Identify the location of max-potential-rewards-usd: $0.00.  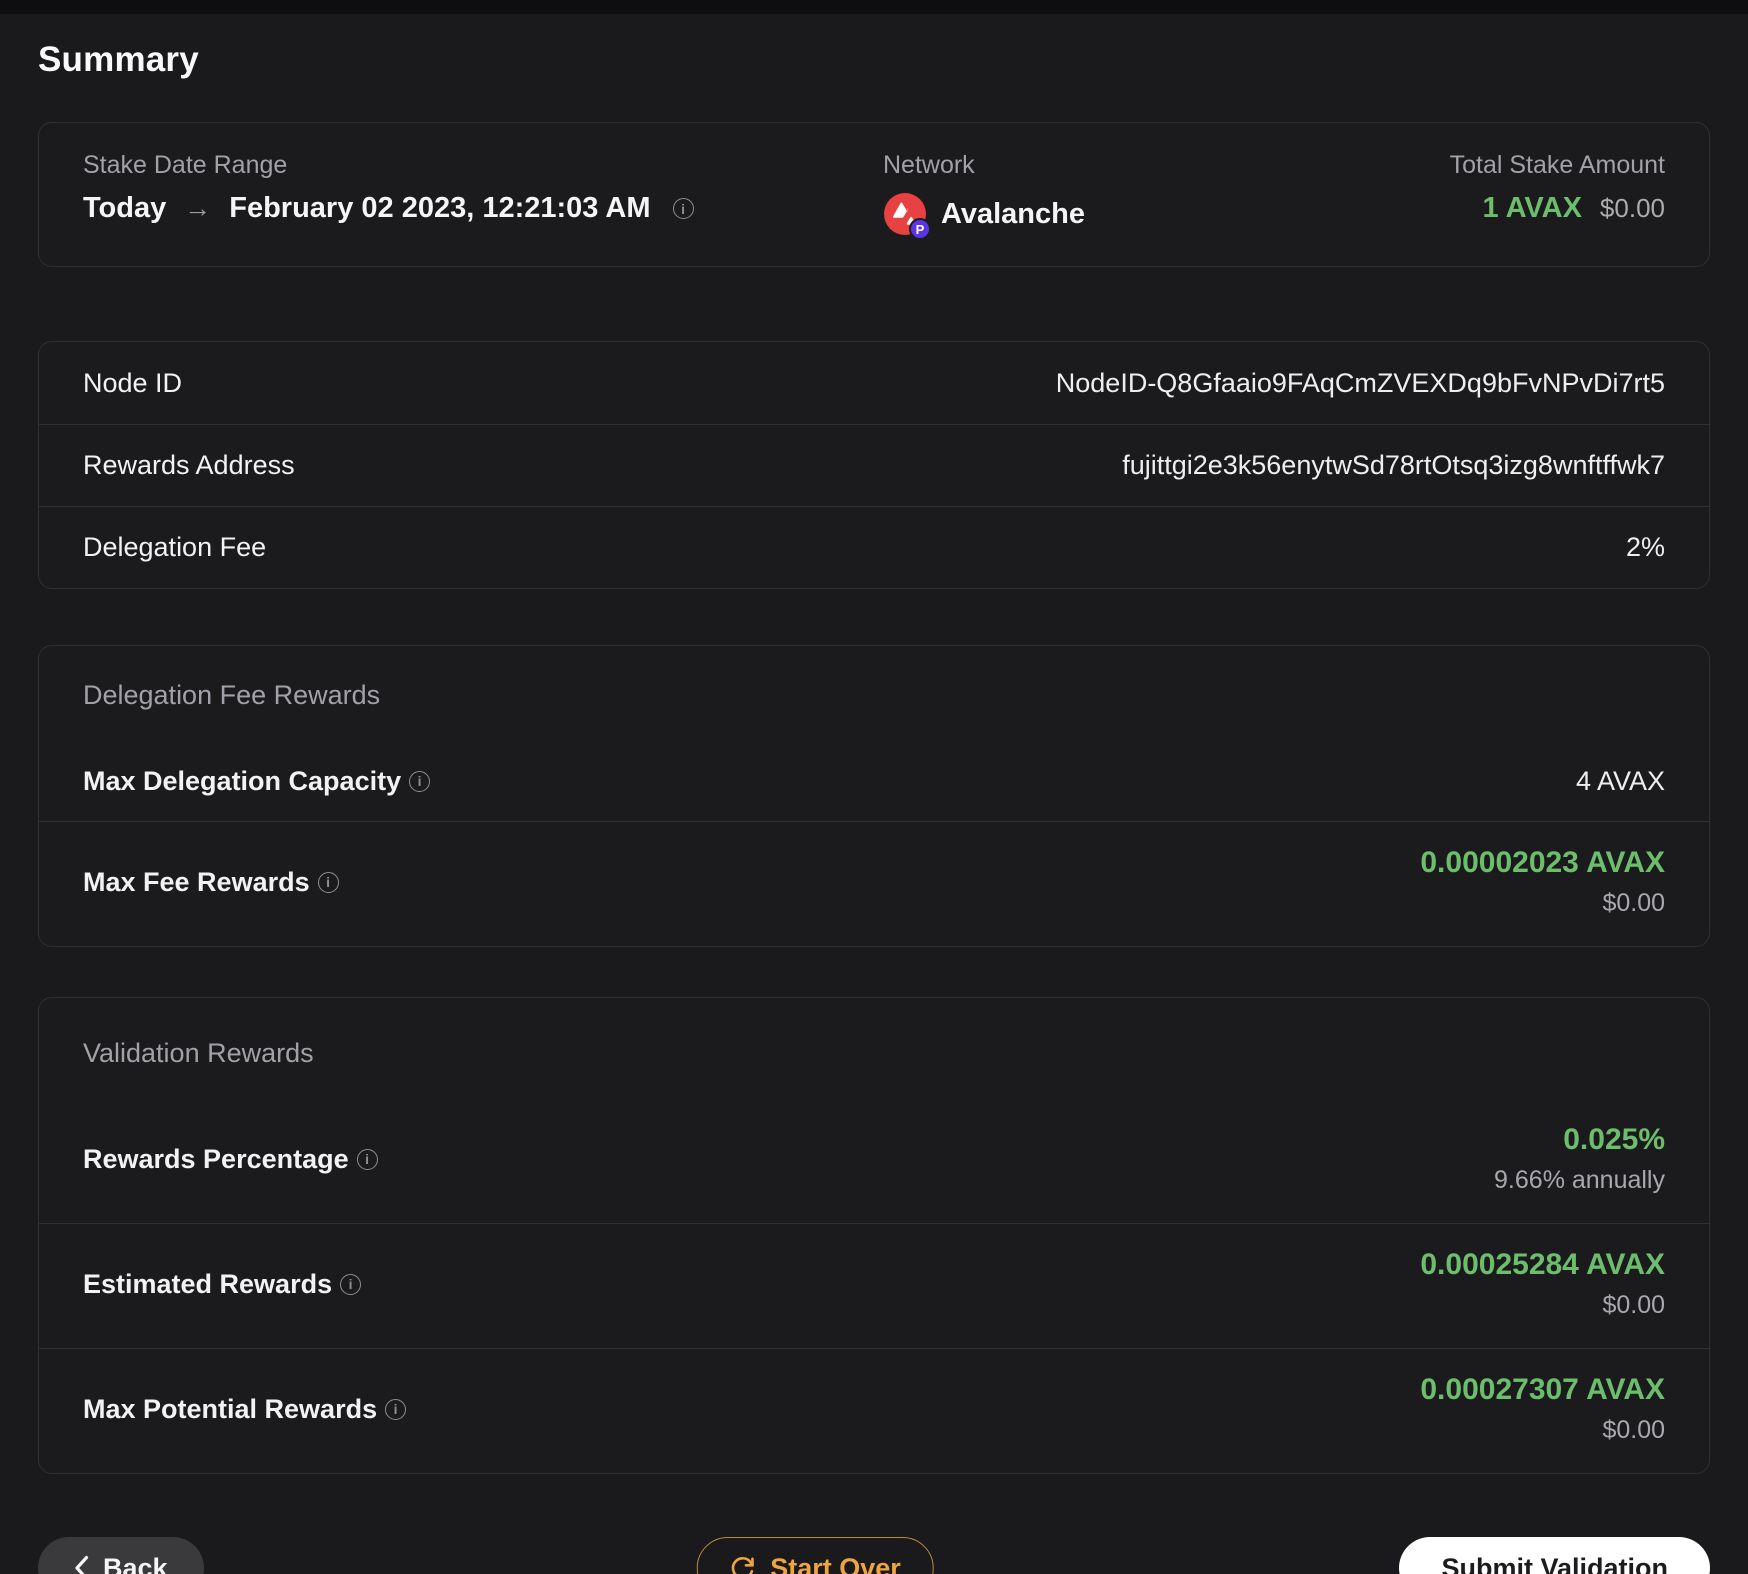
(1633, 1430).